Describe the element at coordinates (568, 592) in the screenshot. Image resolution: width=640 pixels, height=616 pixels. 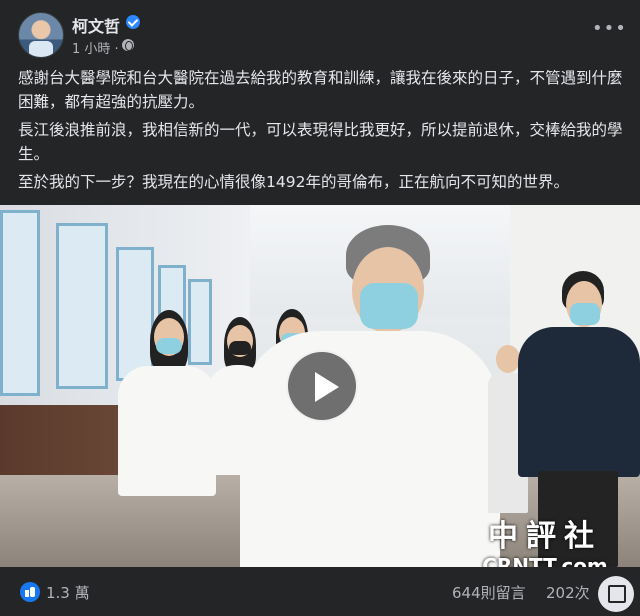
I see `share-count: 202次` at that location.